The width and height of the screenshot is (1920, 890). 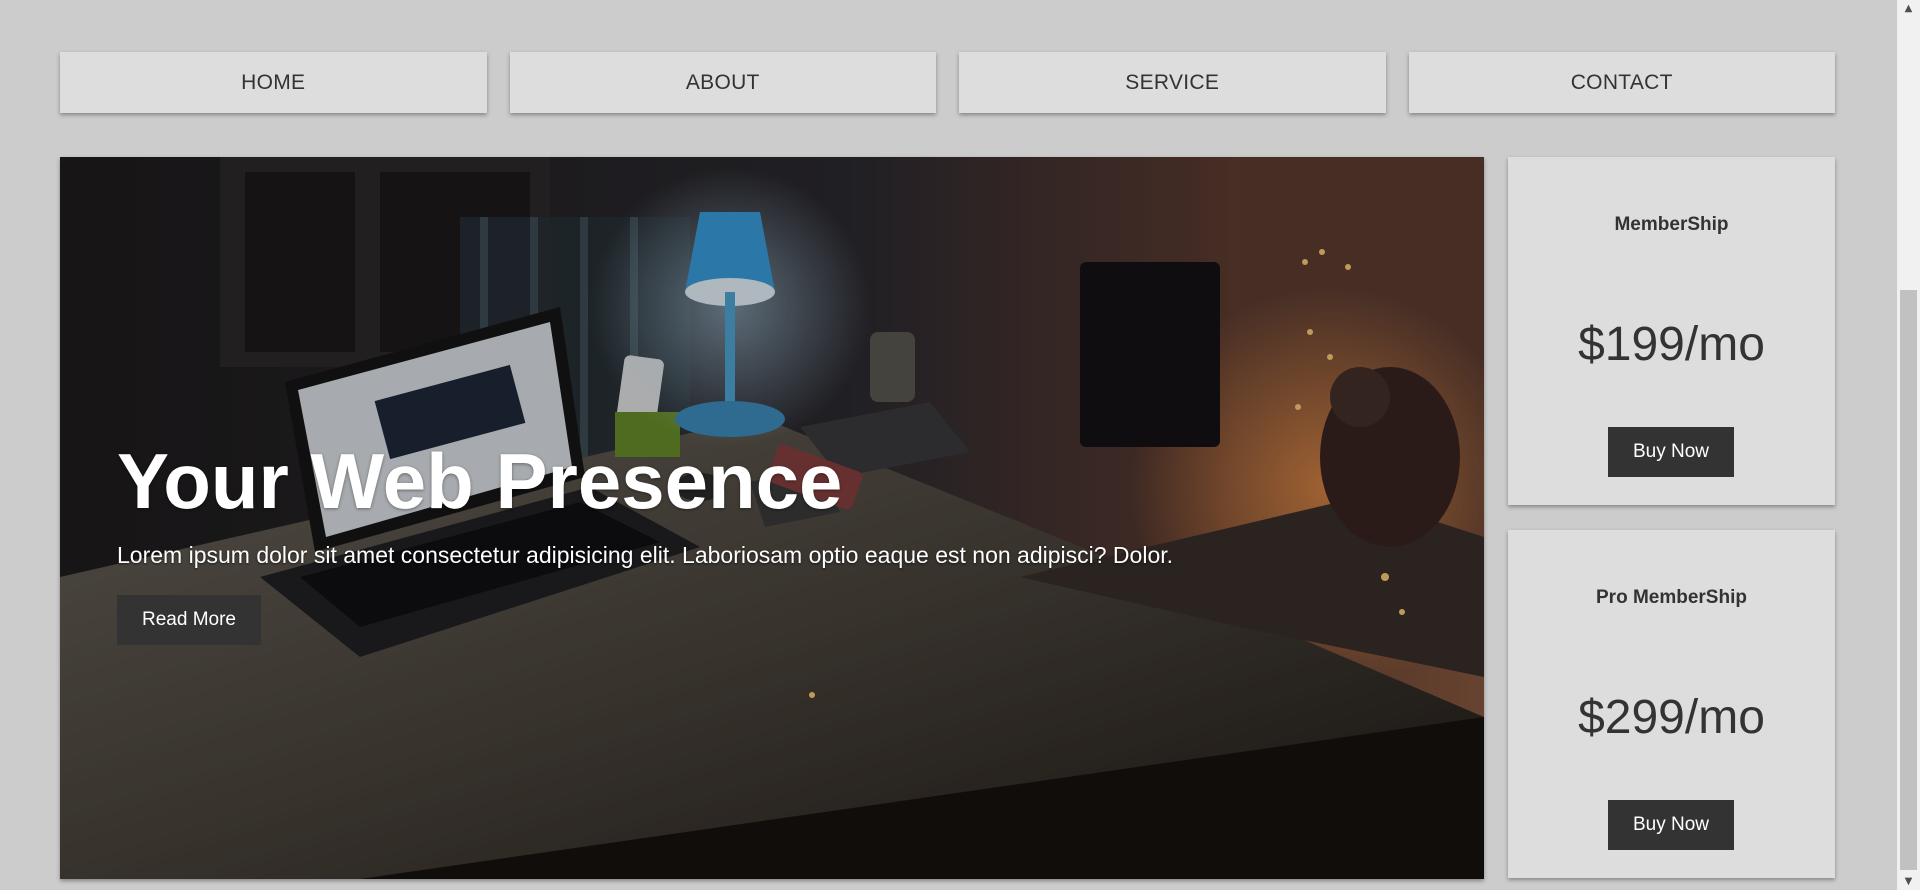 I want to click on chevron-down-icon: ▼, so click(x=1908, y=881).